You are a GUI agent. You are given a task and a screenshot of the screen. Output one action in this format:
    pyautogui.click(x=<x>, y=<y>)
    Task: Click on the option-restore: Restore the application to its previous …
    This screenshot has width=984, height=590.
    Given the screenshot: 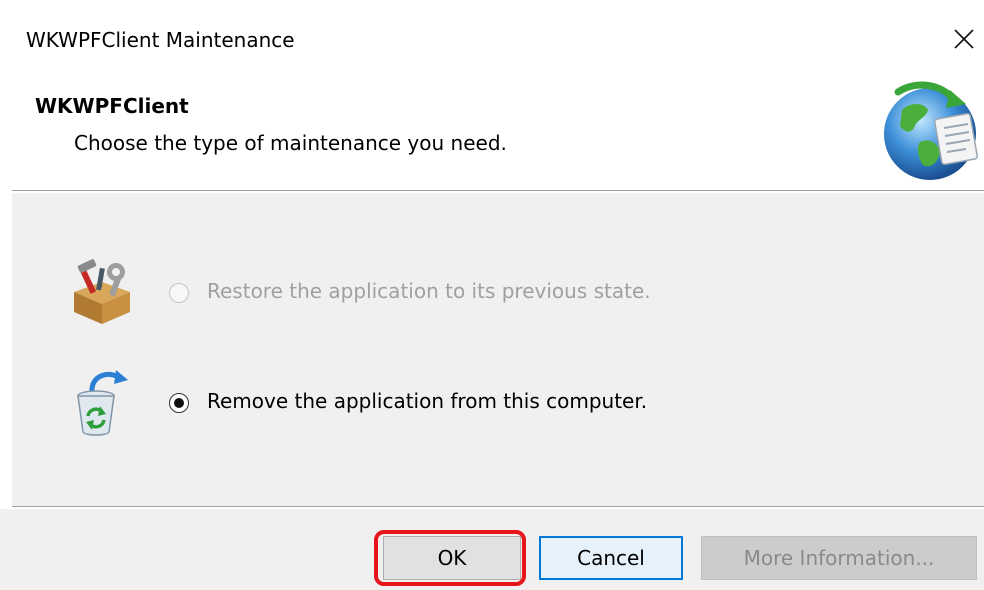 What is the action you would take?
    pyautogui.click(x=498, y=293)
    